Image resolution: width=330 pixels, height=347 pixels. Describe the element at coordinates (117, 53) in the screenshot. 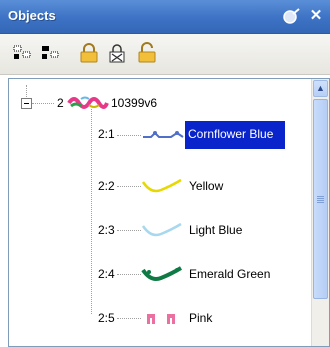

I see `hide-icon` at that location.